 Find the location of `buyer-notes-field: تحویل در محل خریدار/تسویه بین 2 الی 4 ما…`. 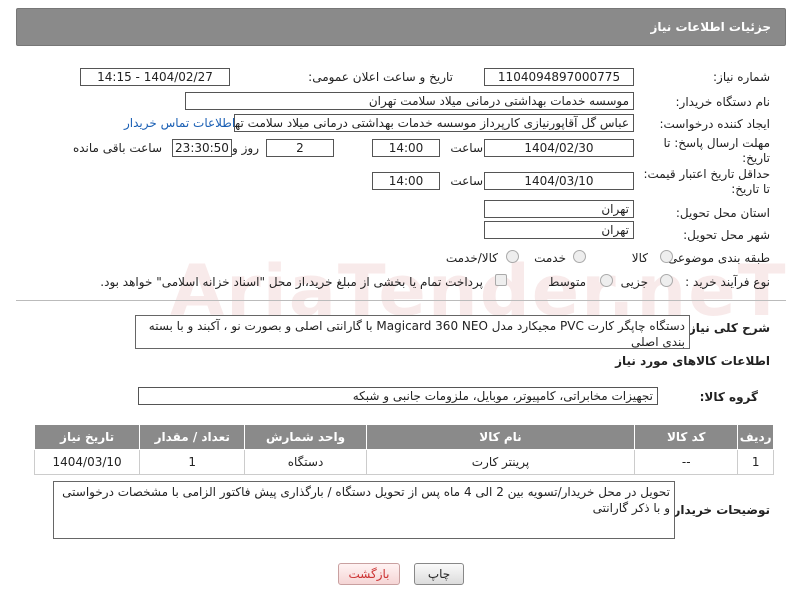

buyer-notes-field: تحویل در محل خریدار/تسویه بین 2 الی 4 ما… is located at coordinates (364, 510).